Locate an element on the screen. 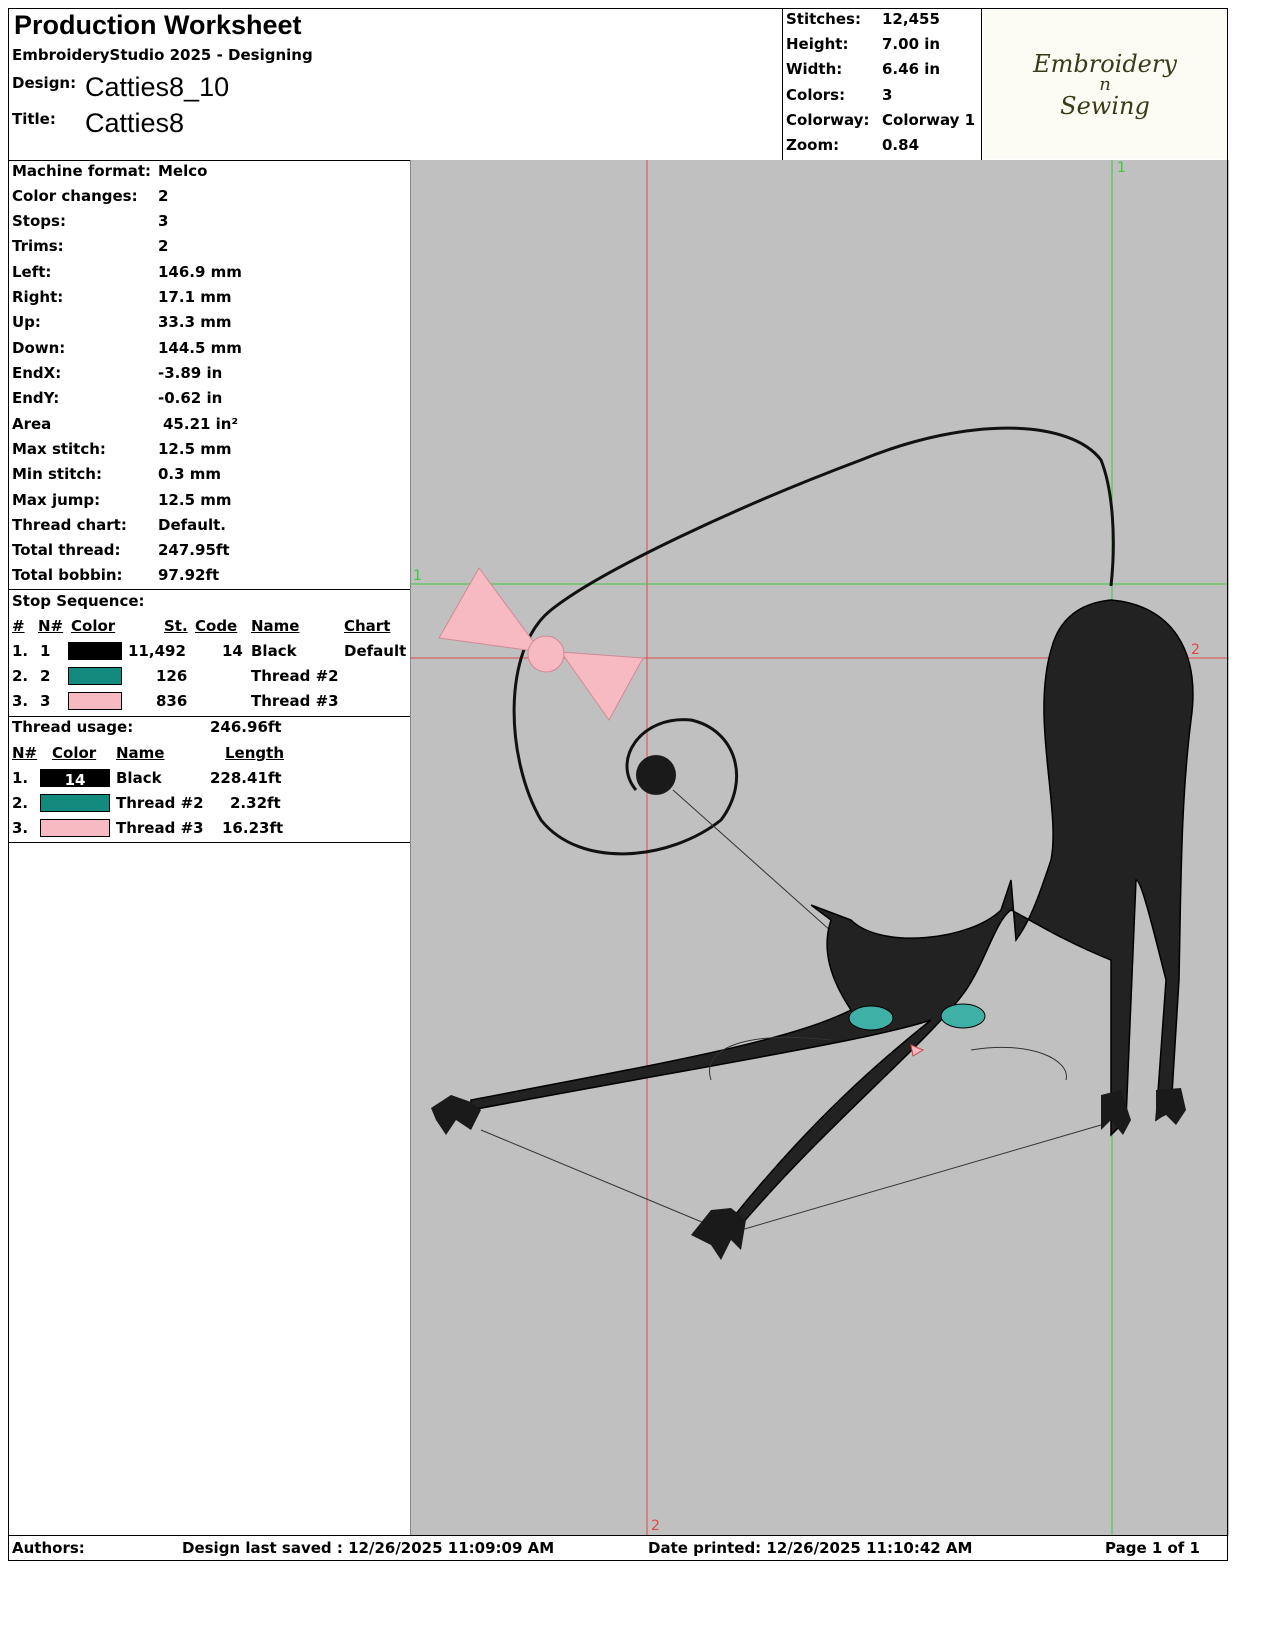  col-name: Name is located at coordinates (140, 753).